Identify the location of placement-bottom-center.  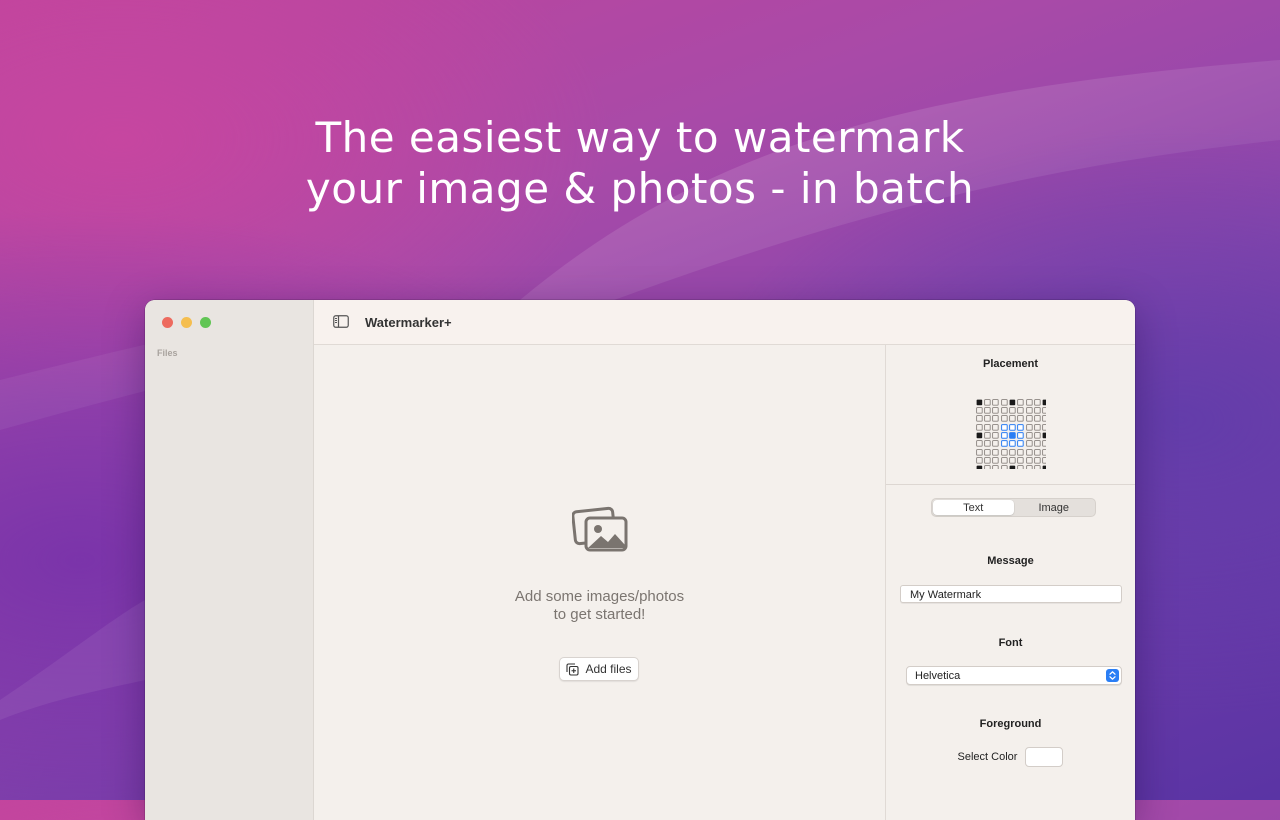
(1012, 459).